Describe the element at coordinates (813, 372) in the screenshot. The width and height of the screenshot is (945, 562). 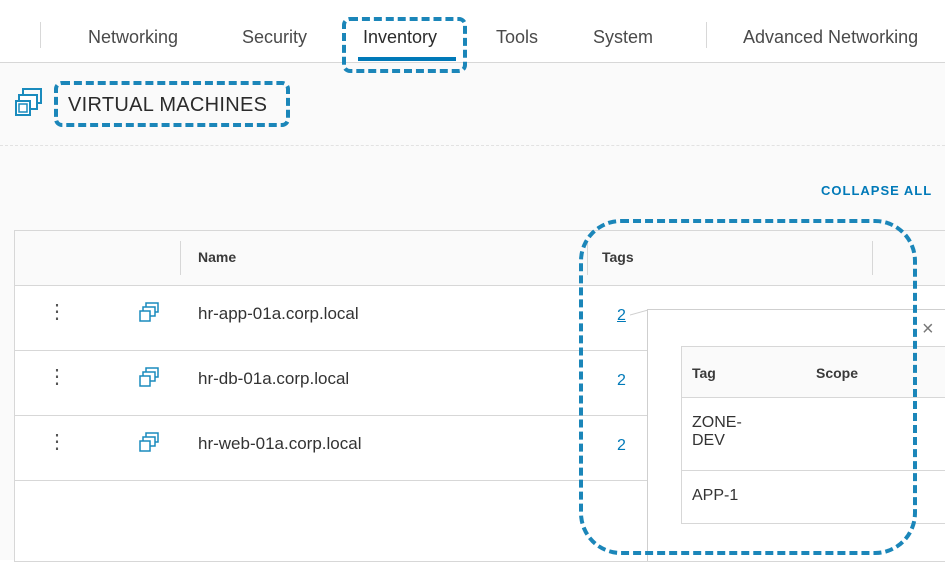
I see `tags-table-header: Tag Scope` at that location.